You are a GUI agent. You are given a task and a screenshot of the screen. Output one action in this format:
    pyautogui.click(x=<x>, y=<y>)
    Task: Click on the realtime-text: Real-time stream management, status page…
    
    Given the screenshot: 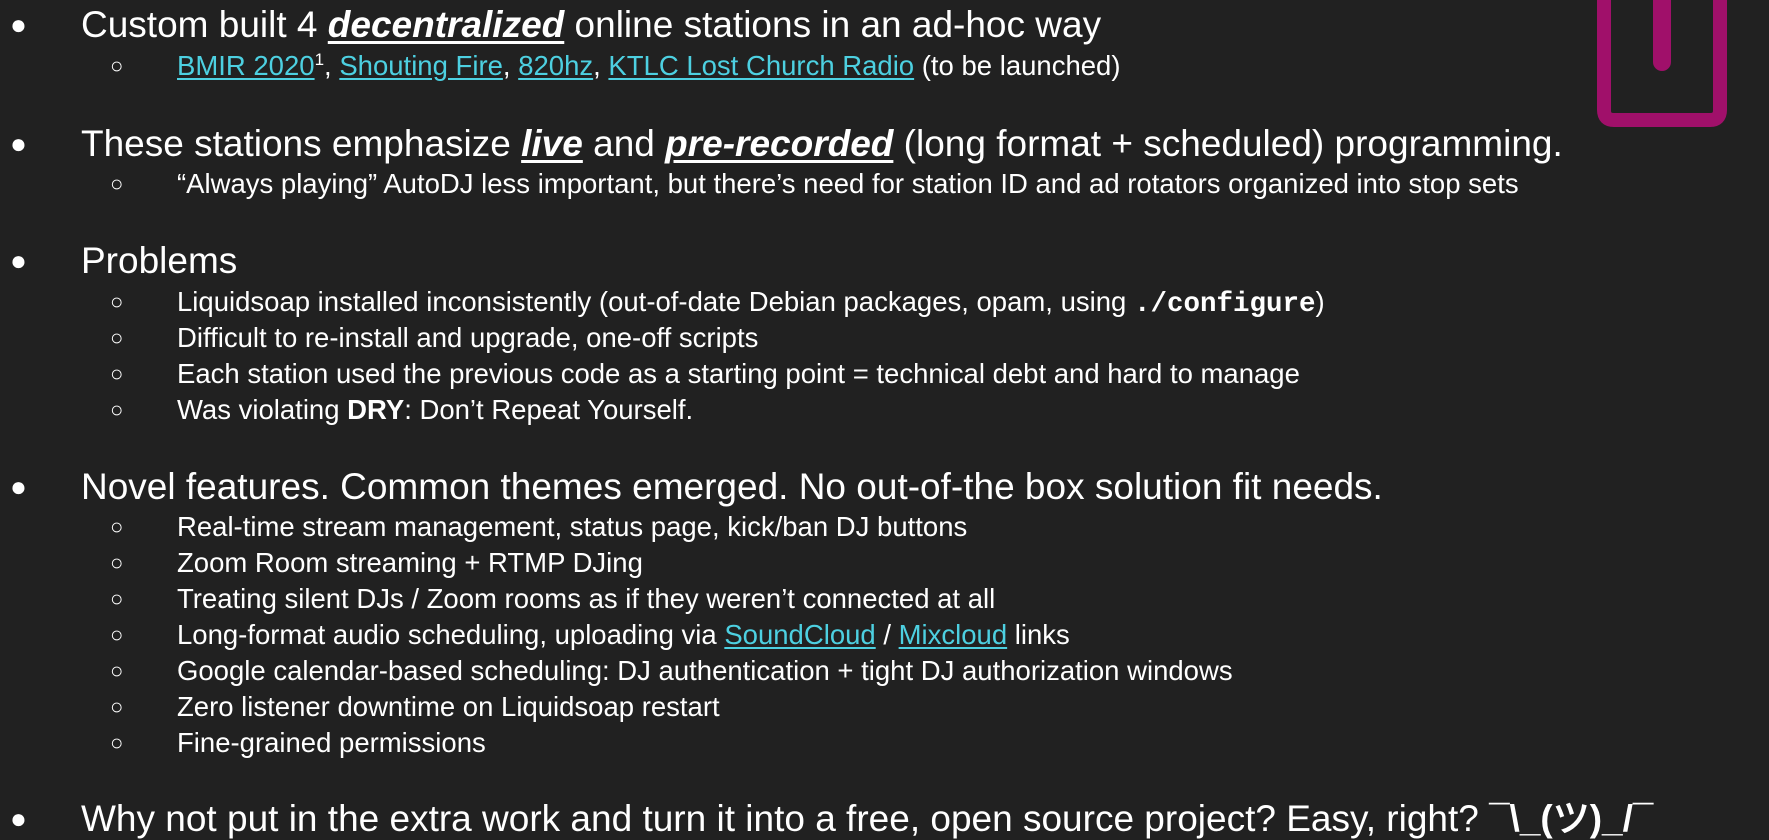 What is the action you would take?
    pyautogui.click(x=572, y=526)
    